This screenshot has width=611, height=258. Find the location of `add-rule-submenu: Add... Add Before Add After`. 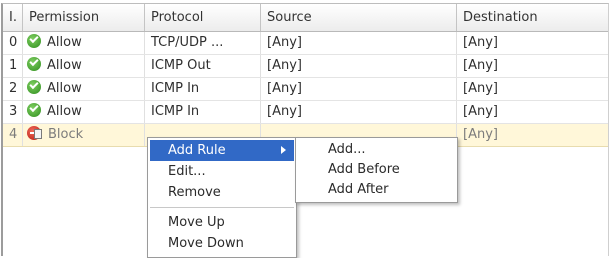

add-rule-submenu: Add... Add Before Add After is located at coordinates (376, 170).